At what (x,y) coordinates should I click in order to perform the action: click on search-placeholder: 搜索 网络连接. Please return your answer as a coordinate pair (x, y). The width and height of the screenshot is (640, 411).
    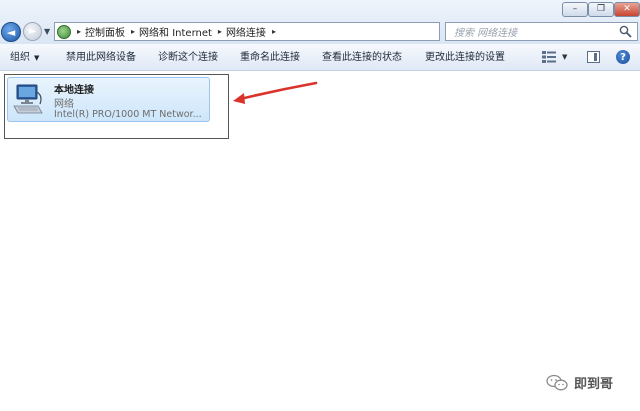
    Looking at the image, I should click on (486, 33).